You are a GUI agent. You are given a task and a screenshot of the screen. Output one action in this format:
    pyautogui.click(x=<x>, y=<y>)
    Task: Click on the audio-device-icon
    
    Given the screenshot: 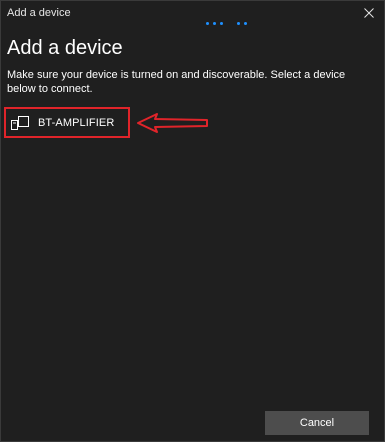 What is the action you would take?
    pyautogui.click(x=20, y=123)
    